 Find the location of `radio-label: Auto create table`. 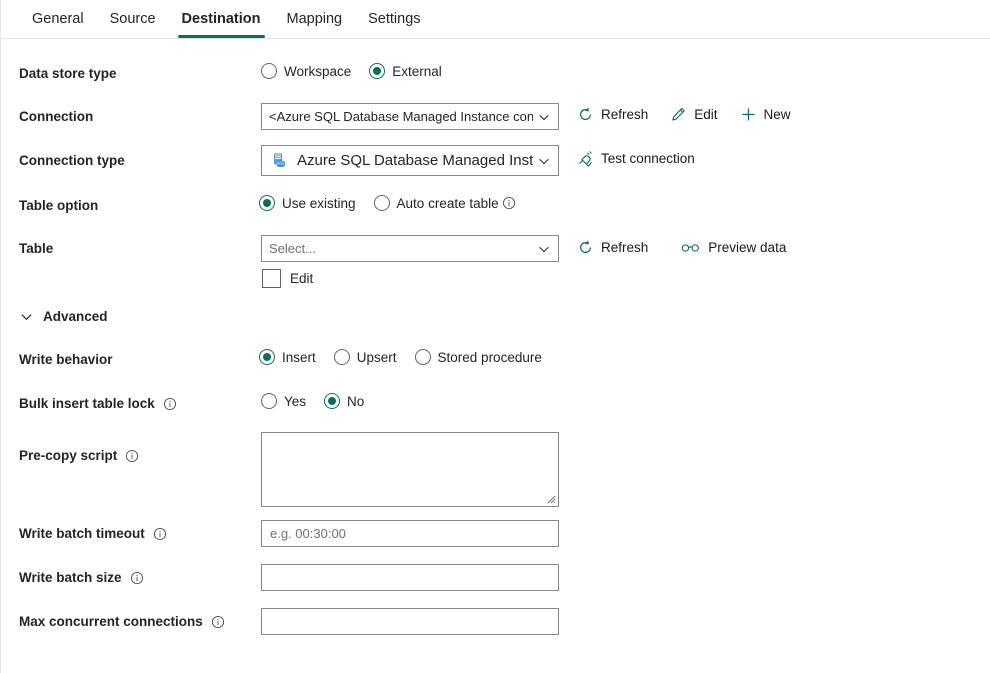

radio-label: Auto create table is located at coordinates (447, 203).